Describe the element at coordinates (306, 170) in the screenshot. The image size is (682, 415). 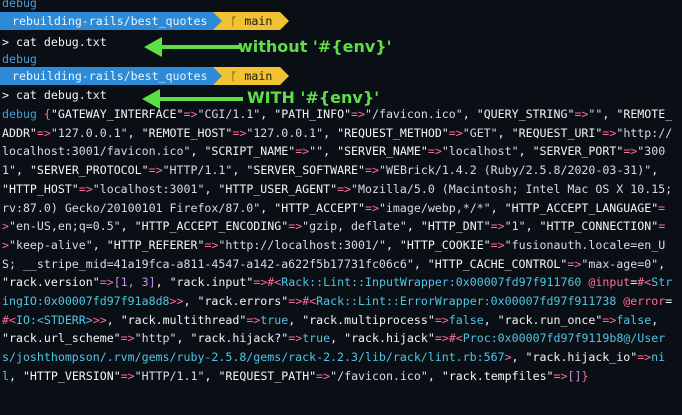
I see `output-token: "SERVER_SOFTWARE"` at that location.